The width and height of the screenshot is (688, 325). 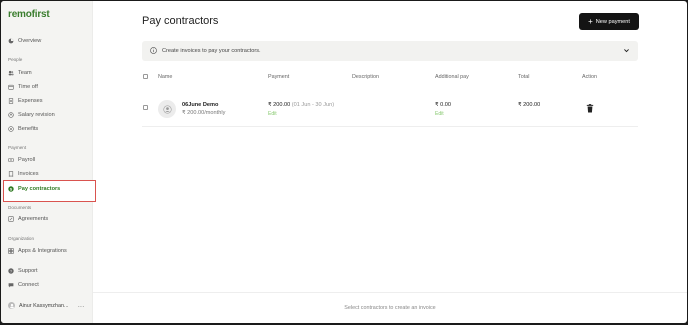 I want to click on info-icon, so click(x=153, y=51).